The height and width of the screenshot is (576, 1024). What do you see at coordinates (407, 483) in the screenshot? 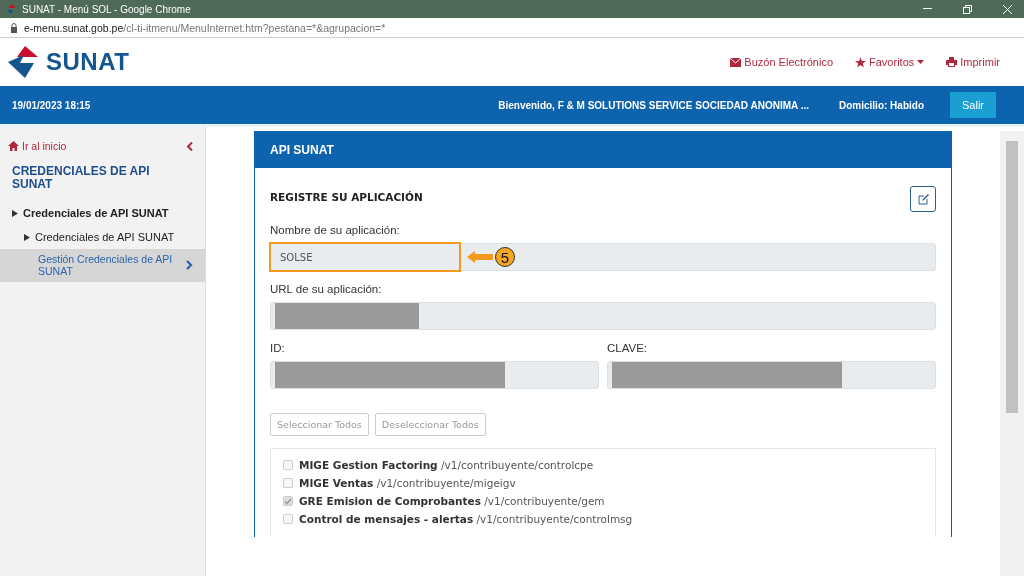
I see `api-scope-text: MIGE Ventas /v1/contribuyente/migeigv` at bounding box center [407, 483].